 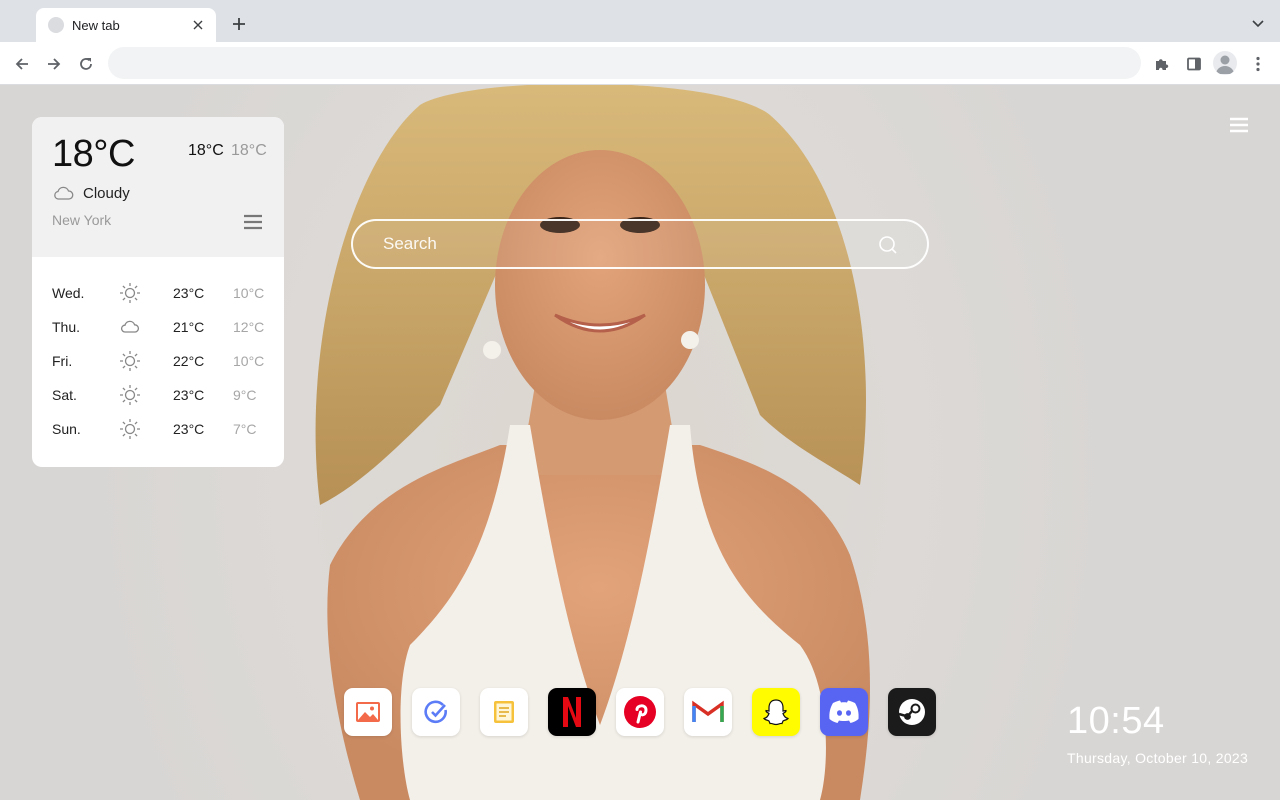 I want to click on new-tab-button, so click(x=239, y=24).